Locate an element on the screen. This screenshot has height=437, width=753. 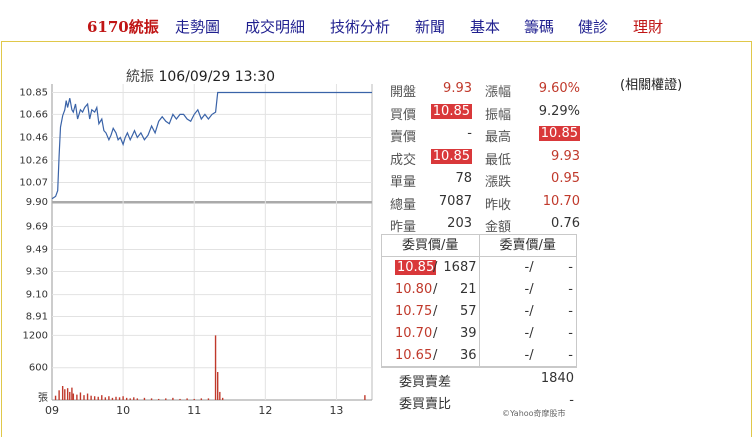
y-tick-label: 9.69 is located at coordinates (37, 226).